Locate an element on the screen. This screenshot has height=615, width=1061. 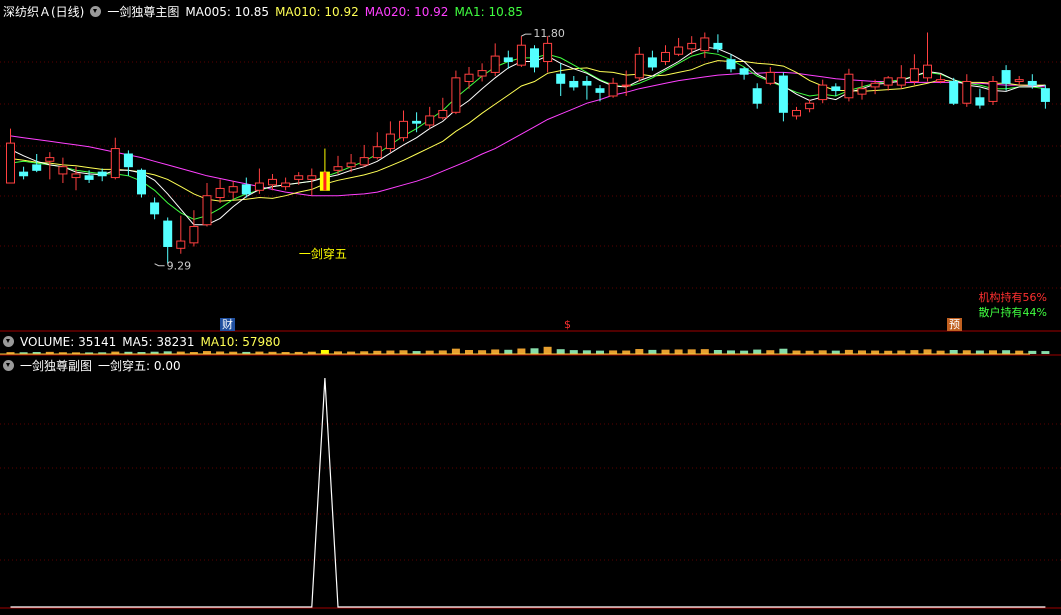
sub-indicator-name: 一剑独尊副图 is located at coordinates (56, 366).